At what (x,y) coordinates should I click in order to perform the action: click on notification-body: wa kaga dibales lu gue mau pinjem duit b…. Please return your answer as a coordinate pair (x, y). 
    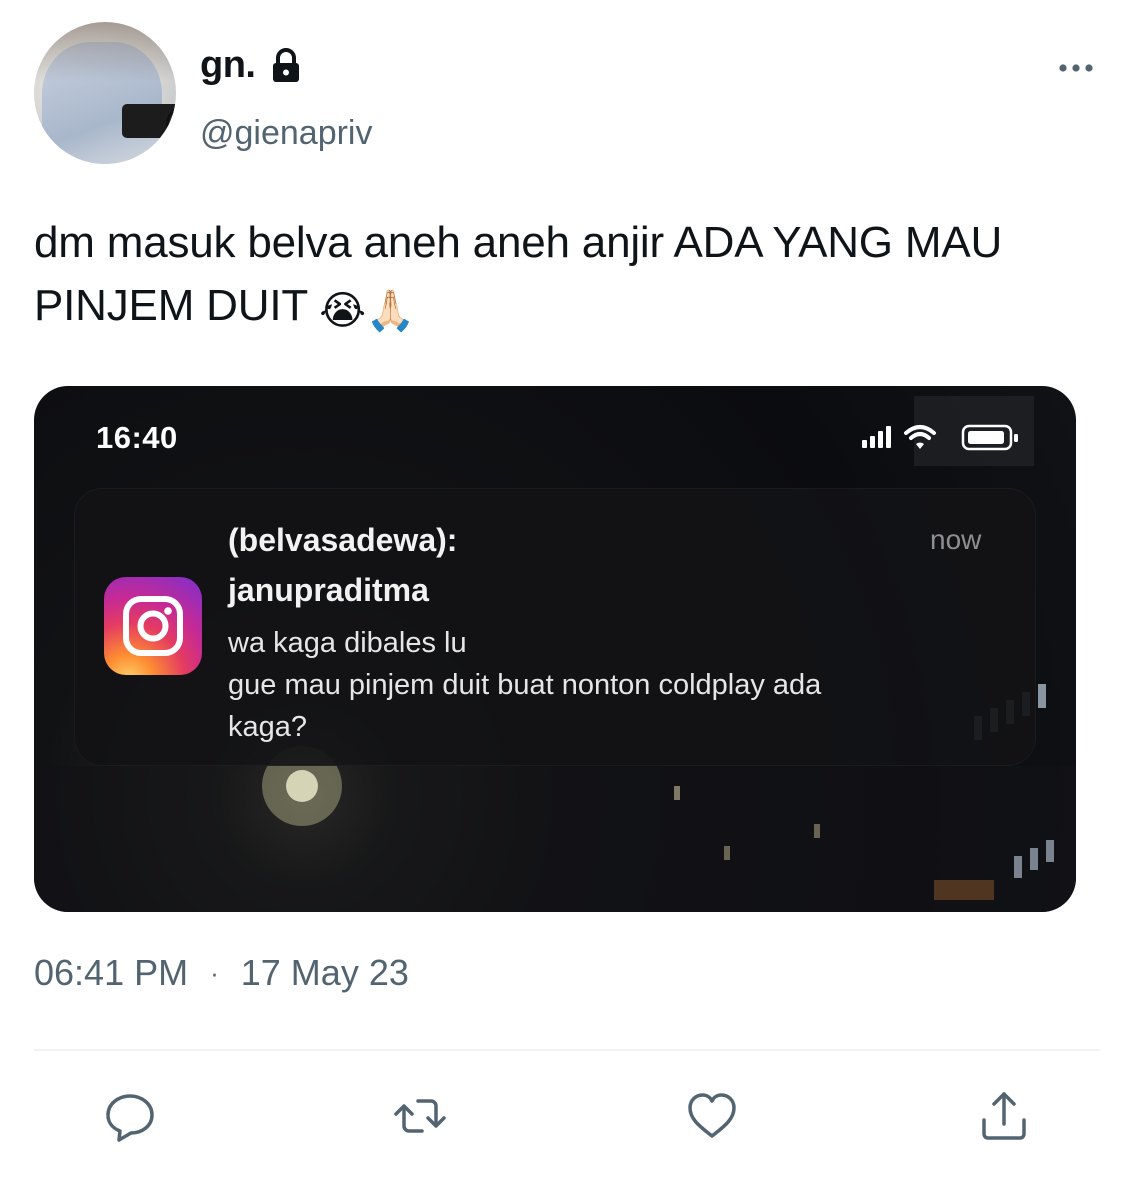
    Looking at the image, I should click on (608, 685).